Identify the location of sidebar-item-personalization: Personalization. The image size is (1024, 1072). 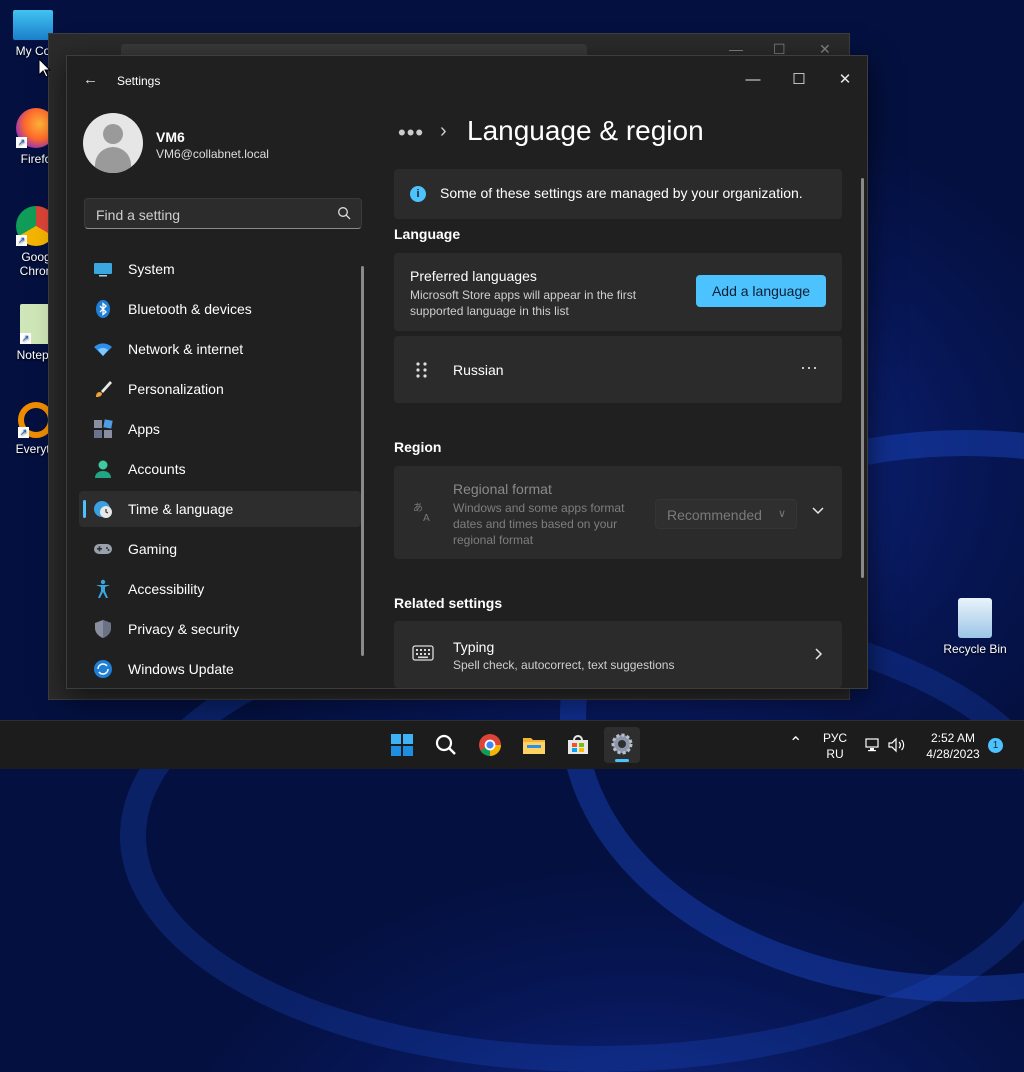
(220, 389).